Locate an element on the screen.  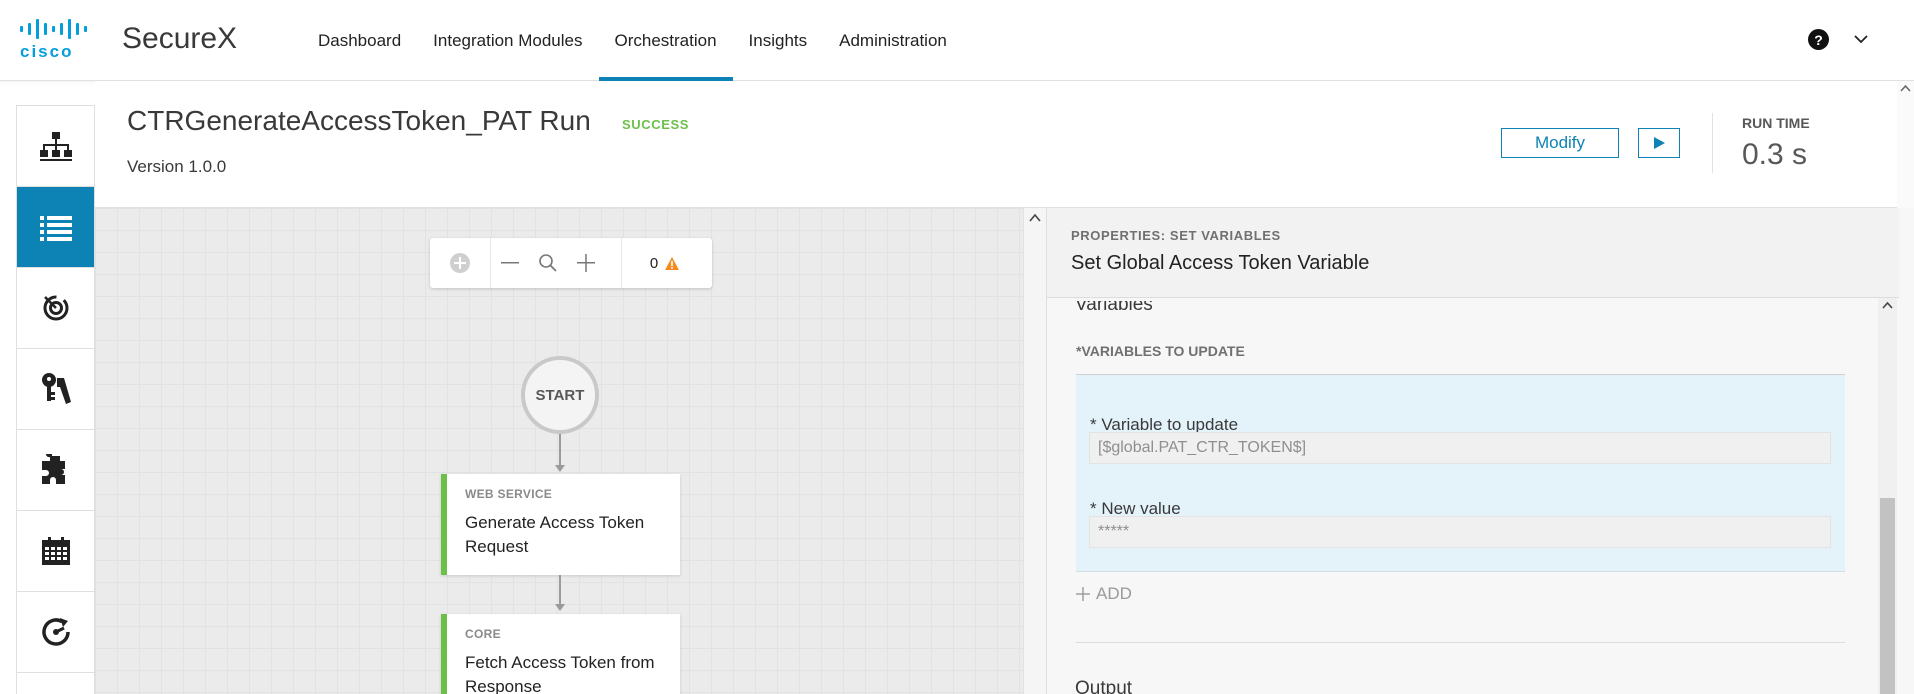
targets-icon is located at coordinates (55, 308).